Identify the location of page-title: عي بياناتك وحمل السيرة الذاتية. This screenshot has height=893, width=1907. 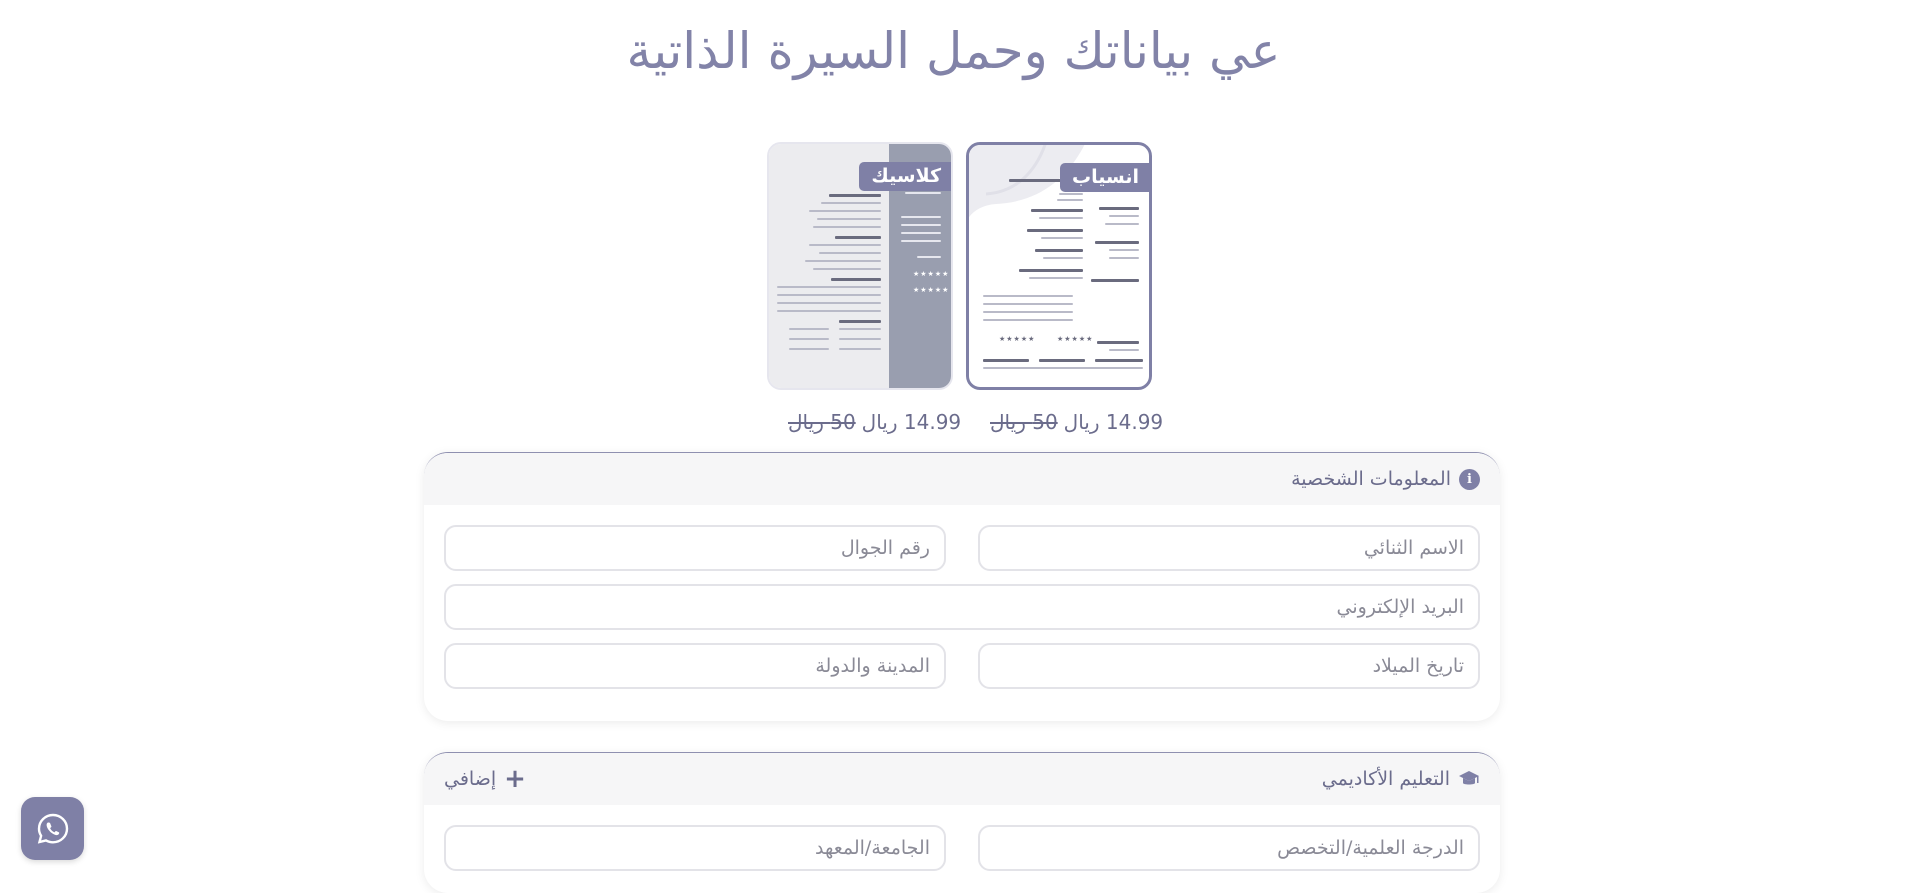
(953, 51).